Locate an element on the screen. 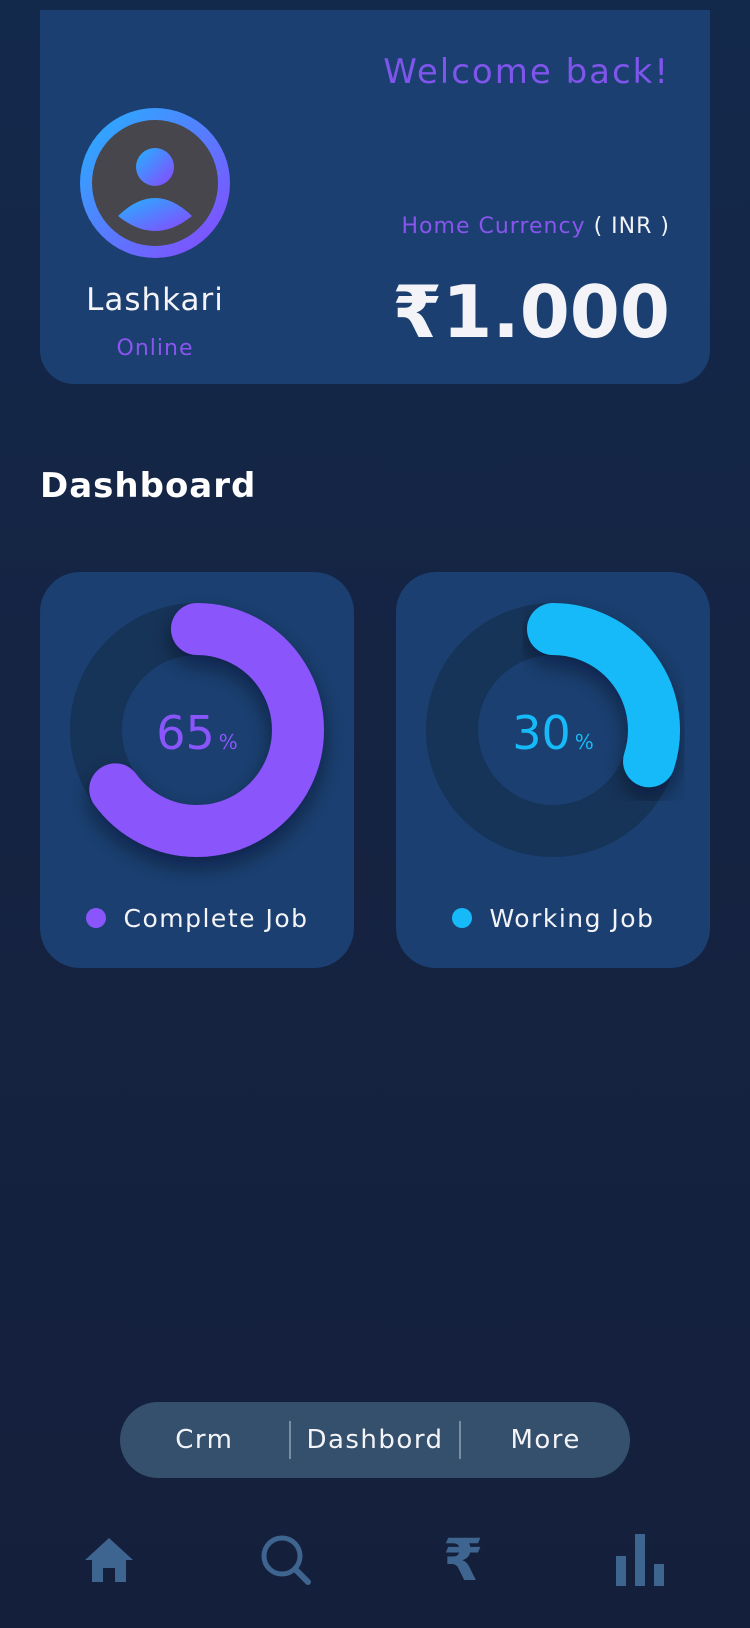 The width and height of the screenshot is (750, 1628). welcome-message: Welcome back! is located at coordinates (526, 72).